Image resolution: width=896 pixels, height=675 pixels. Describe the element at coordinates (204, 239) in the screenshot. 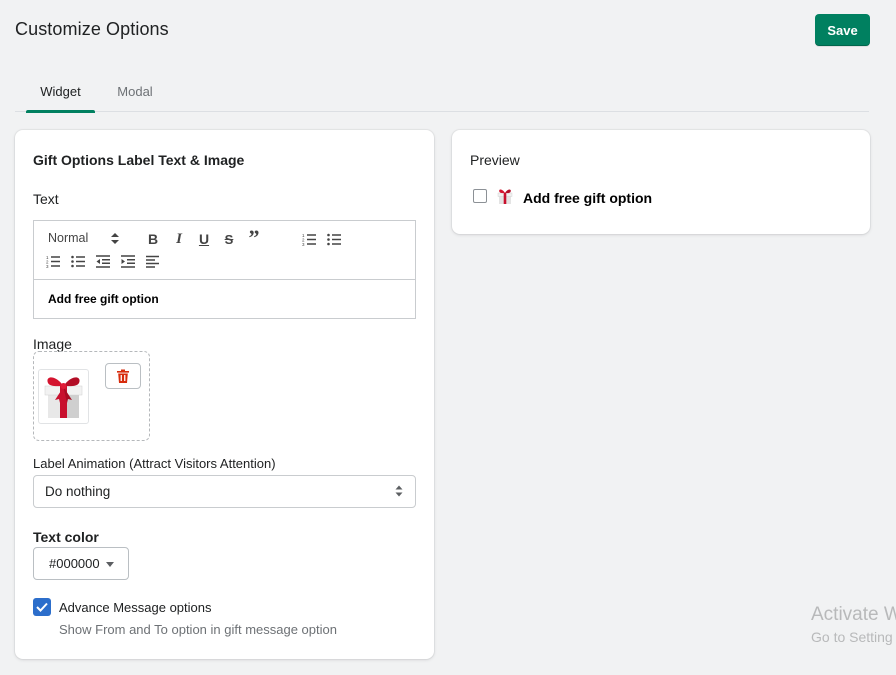

I see `underline-icon: U` at that location.